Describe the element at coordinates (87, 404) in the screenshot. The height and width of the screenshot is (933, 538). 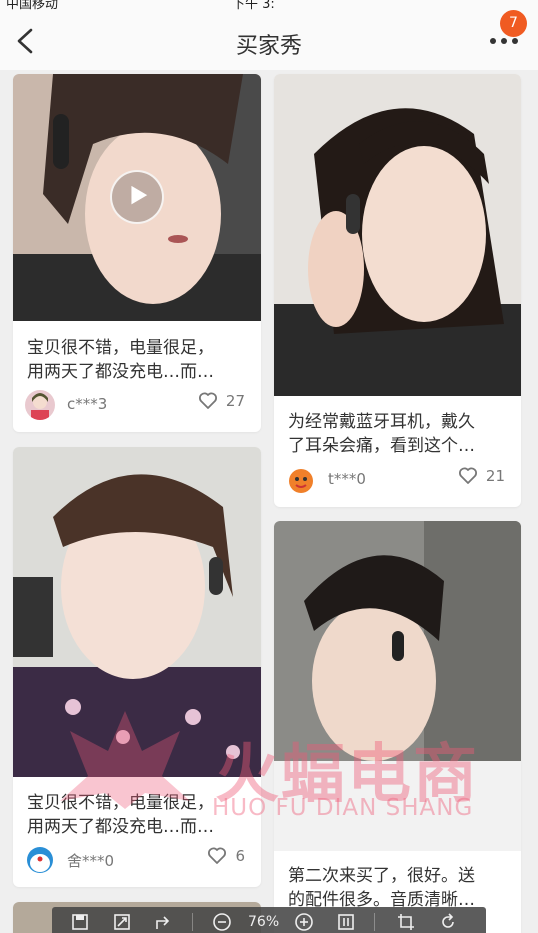
I see `username: c***3` at that location.